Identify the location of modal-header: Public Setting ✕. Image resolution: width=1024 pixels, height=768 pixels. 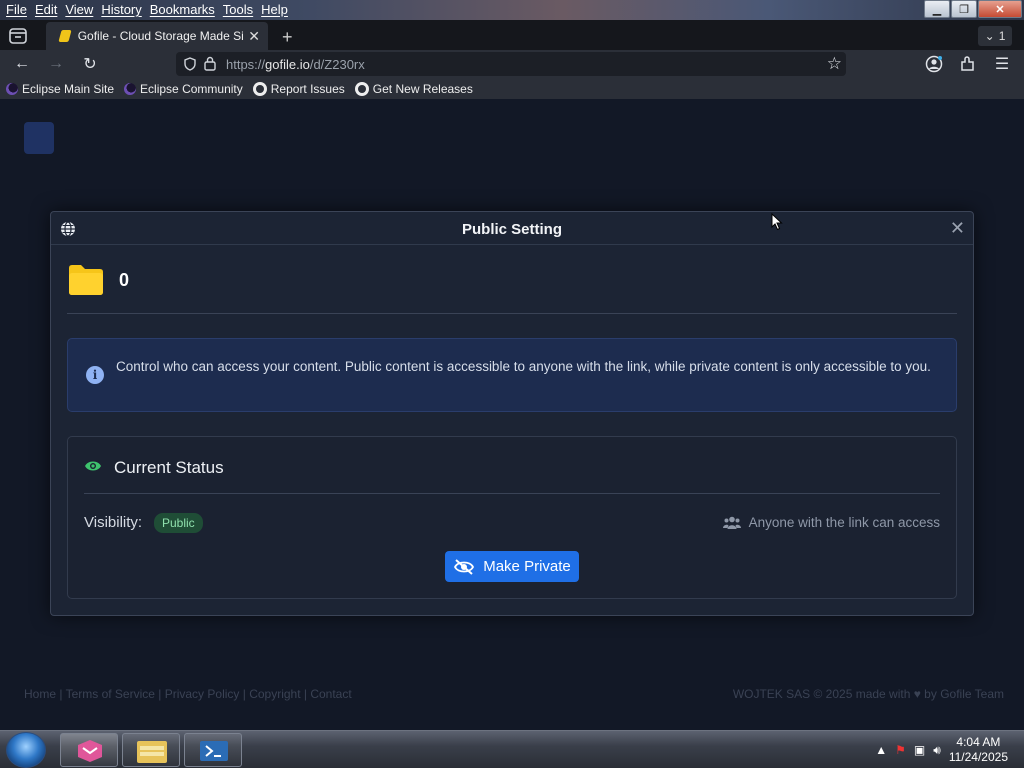
(512, 228).